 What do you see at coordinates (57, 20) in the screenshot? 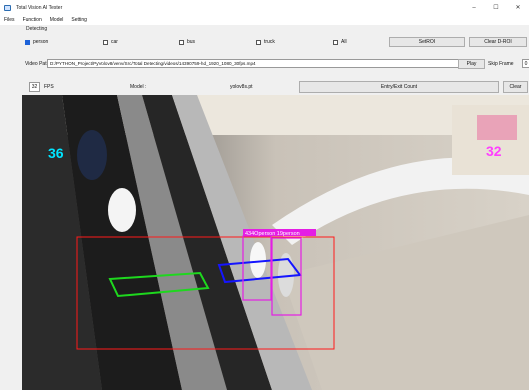
I see `menu-model: Model` at bounding box center [57, 20].